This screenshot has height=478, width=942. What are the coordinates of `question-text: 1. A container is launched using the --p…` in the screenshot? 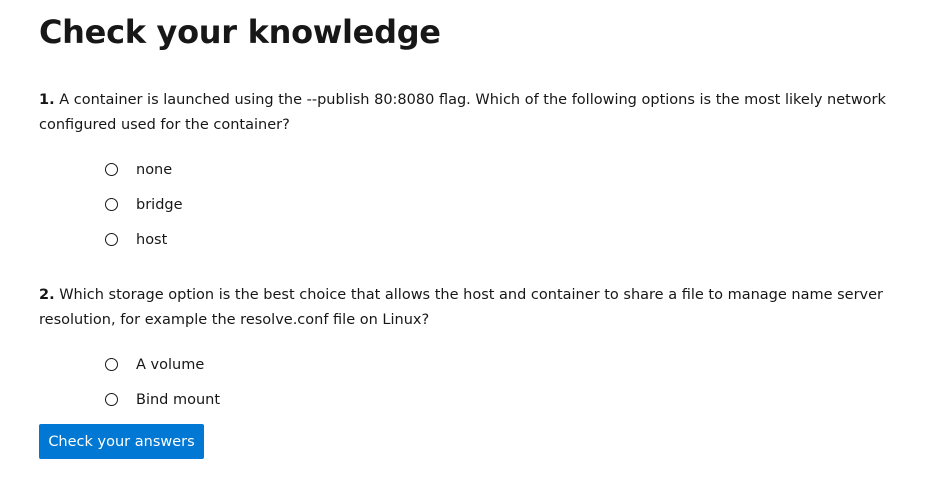 It's located at (464, 113).